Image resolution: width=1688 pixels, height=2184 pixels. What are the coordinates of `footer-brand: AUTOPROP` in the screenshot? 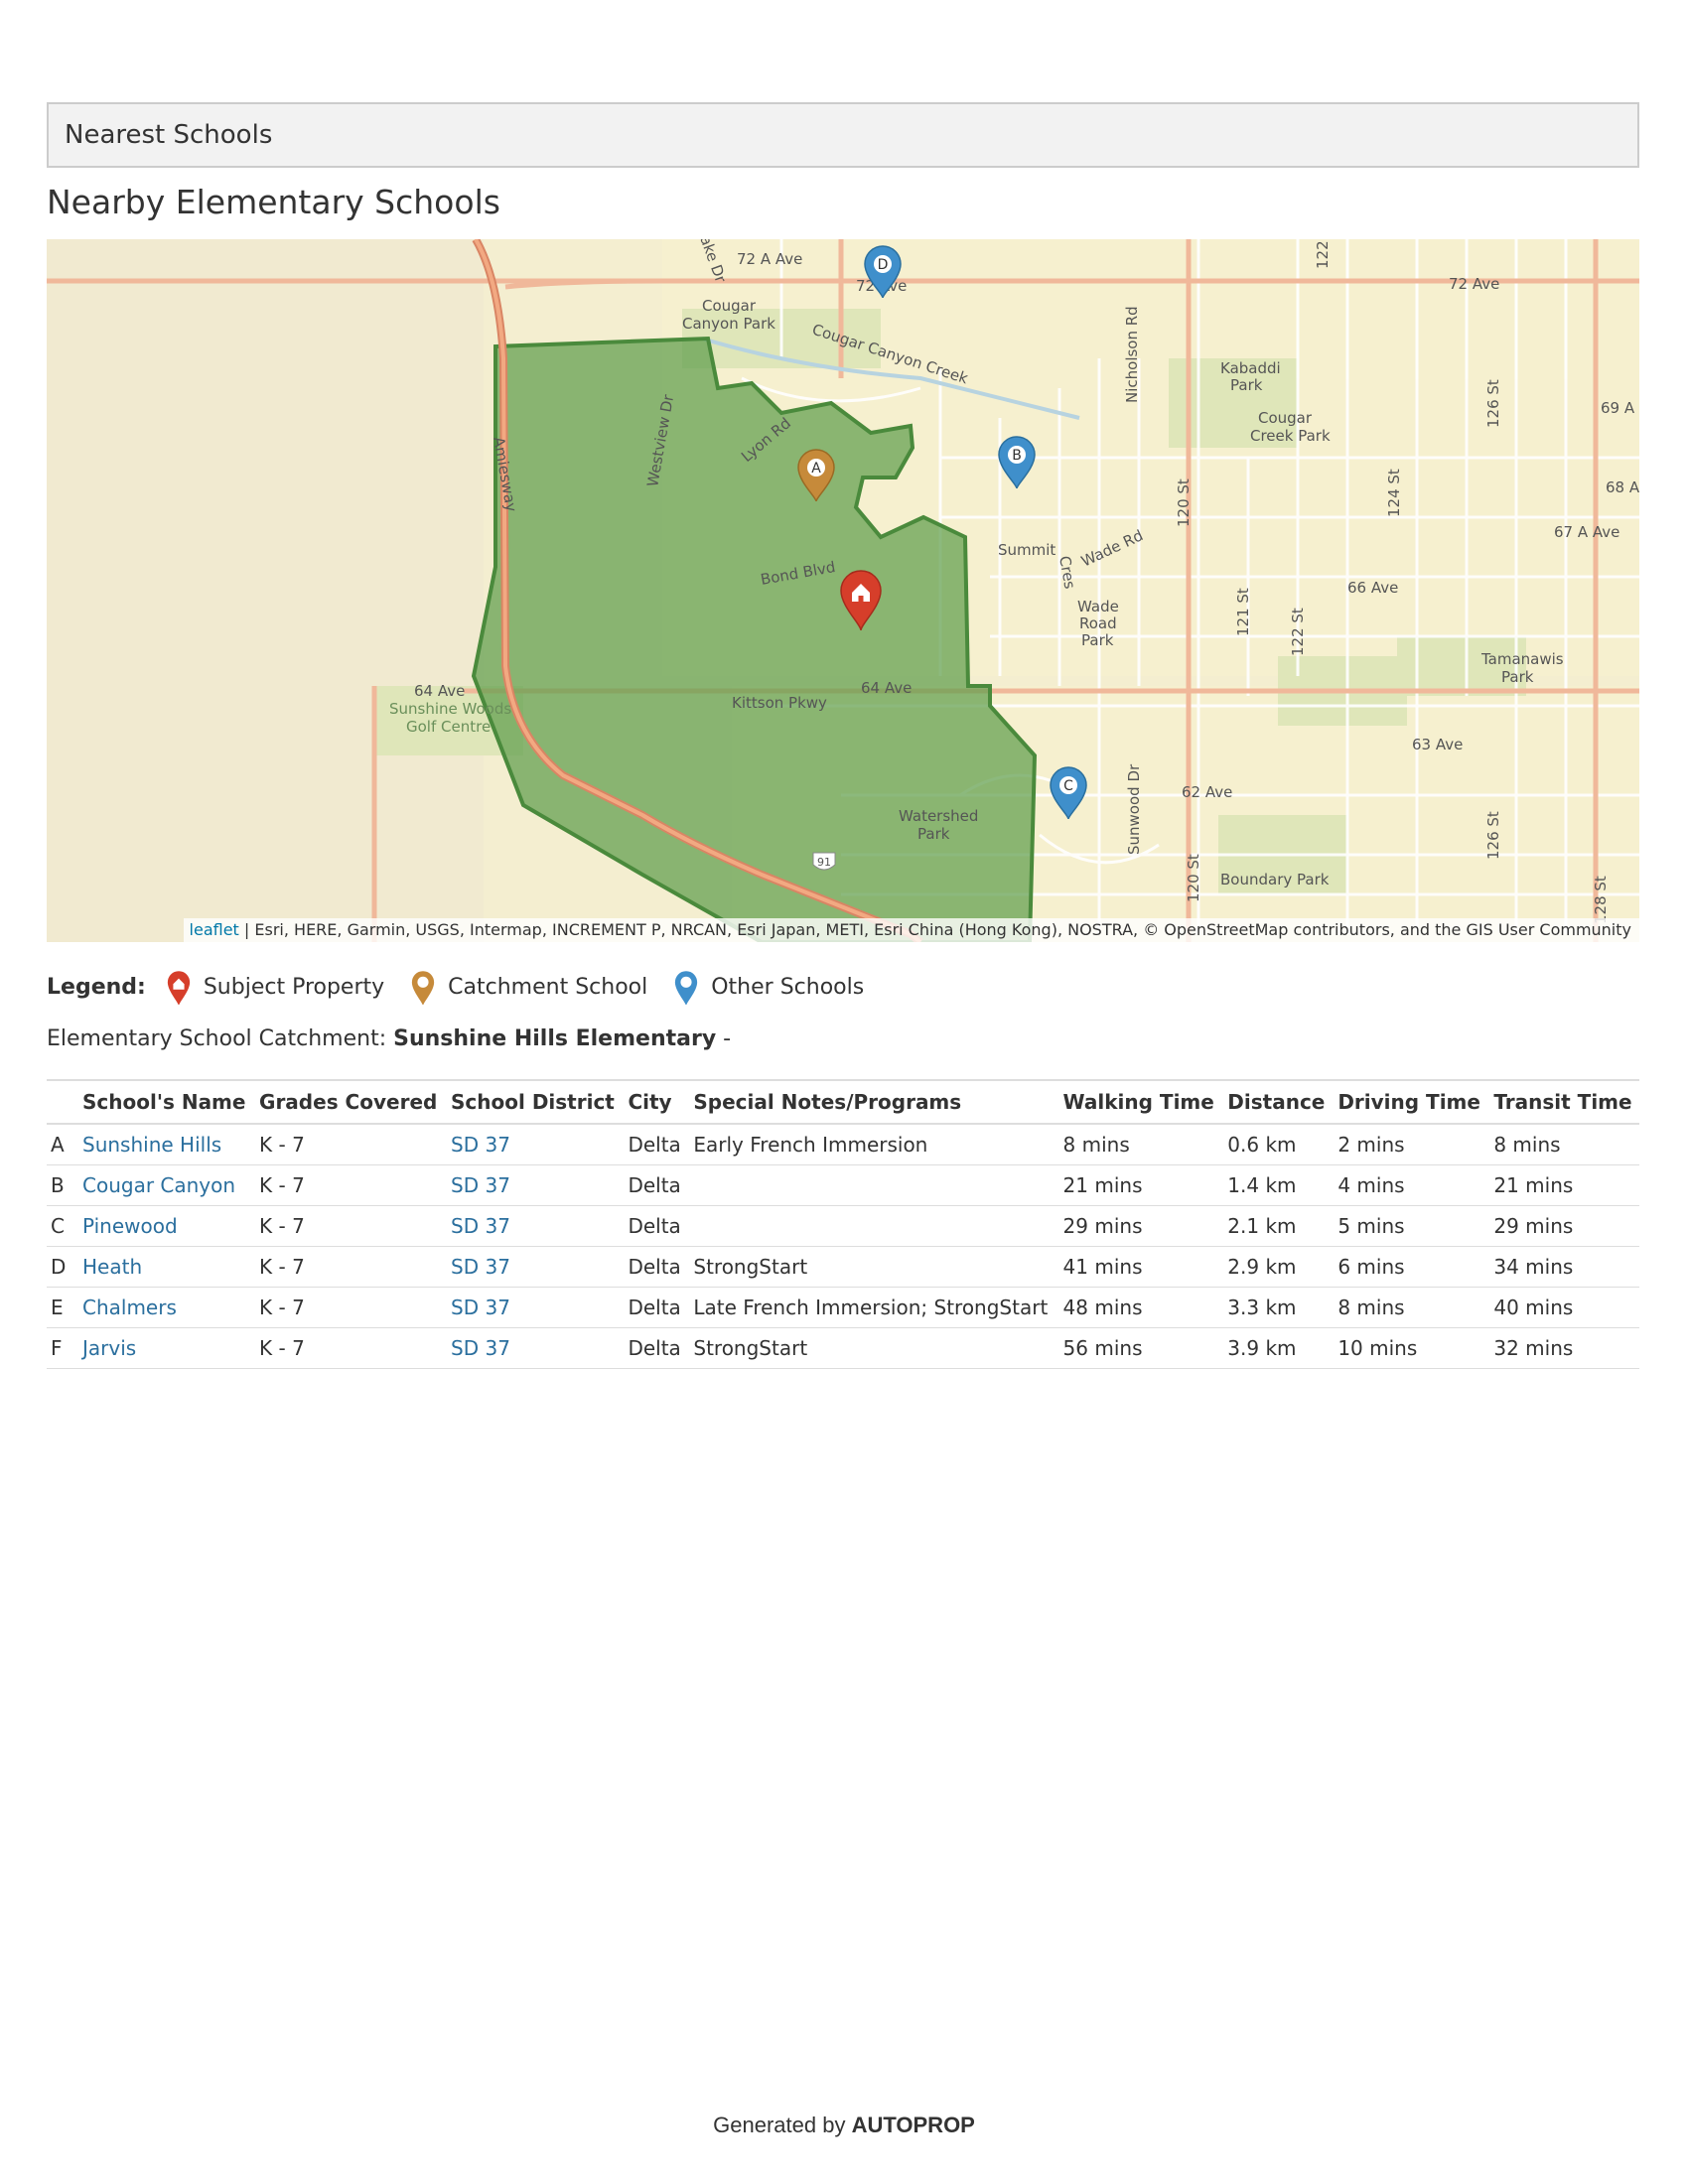 It's located at (913, 2125).